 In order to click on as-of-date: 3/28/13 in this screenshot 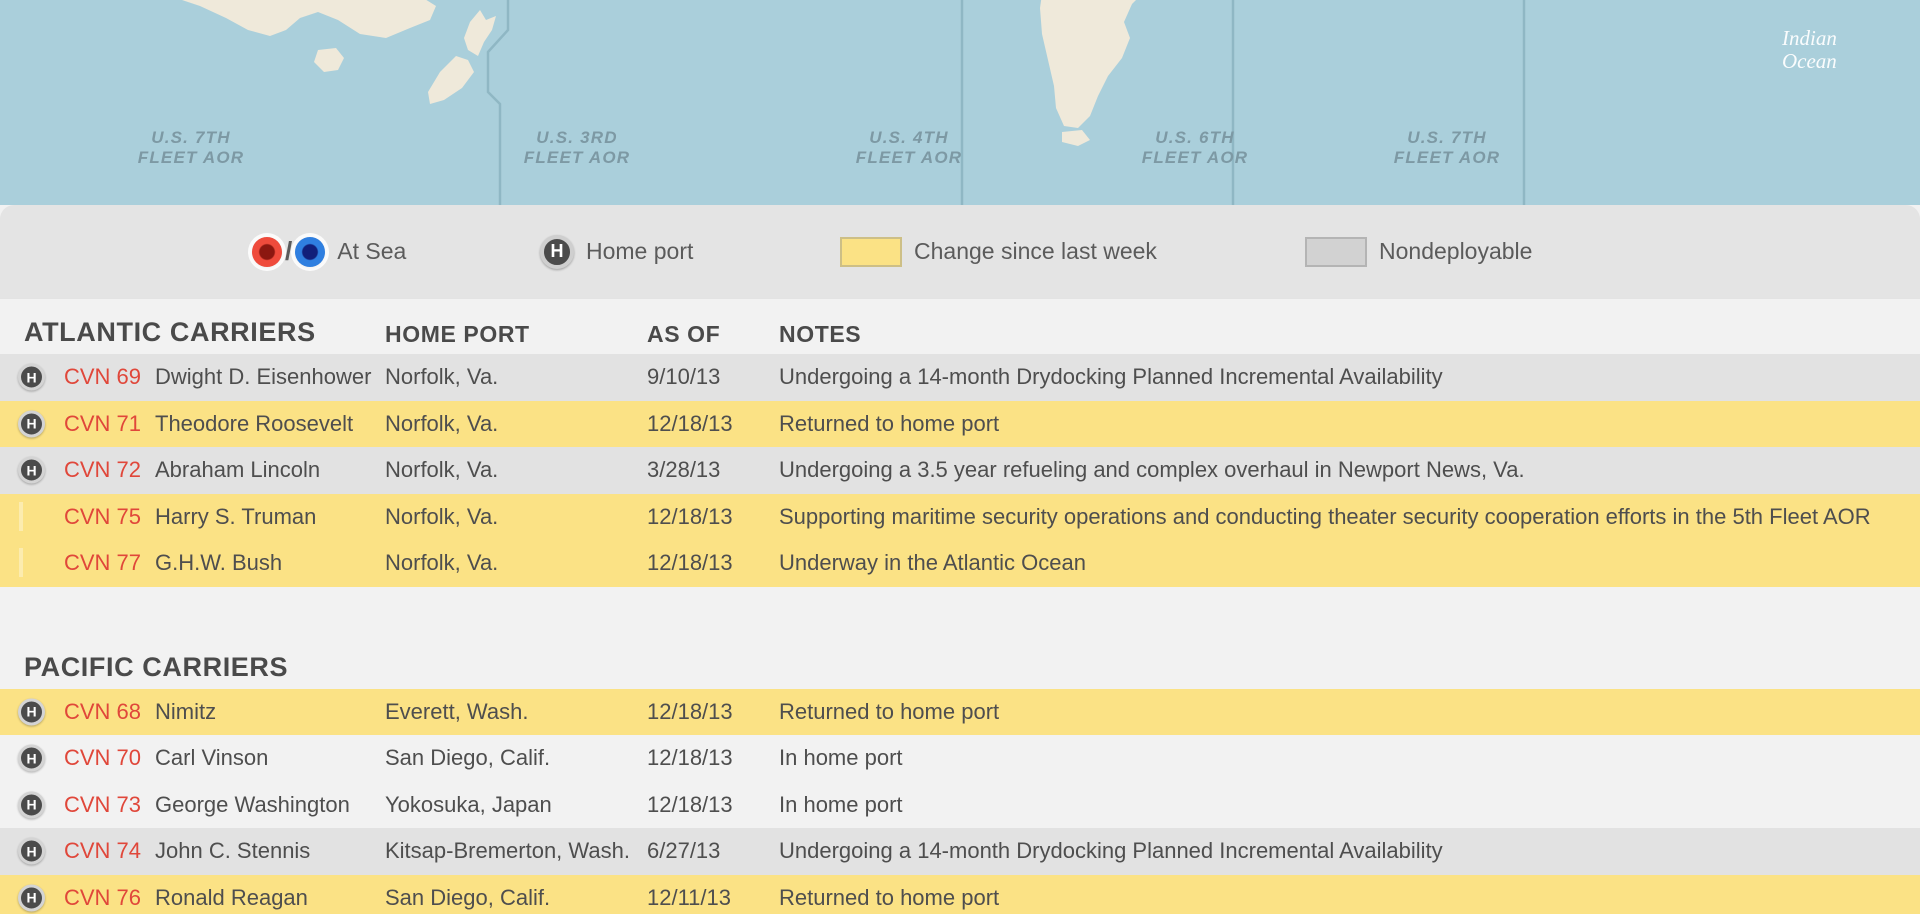, I will do `click(684, 470)`.